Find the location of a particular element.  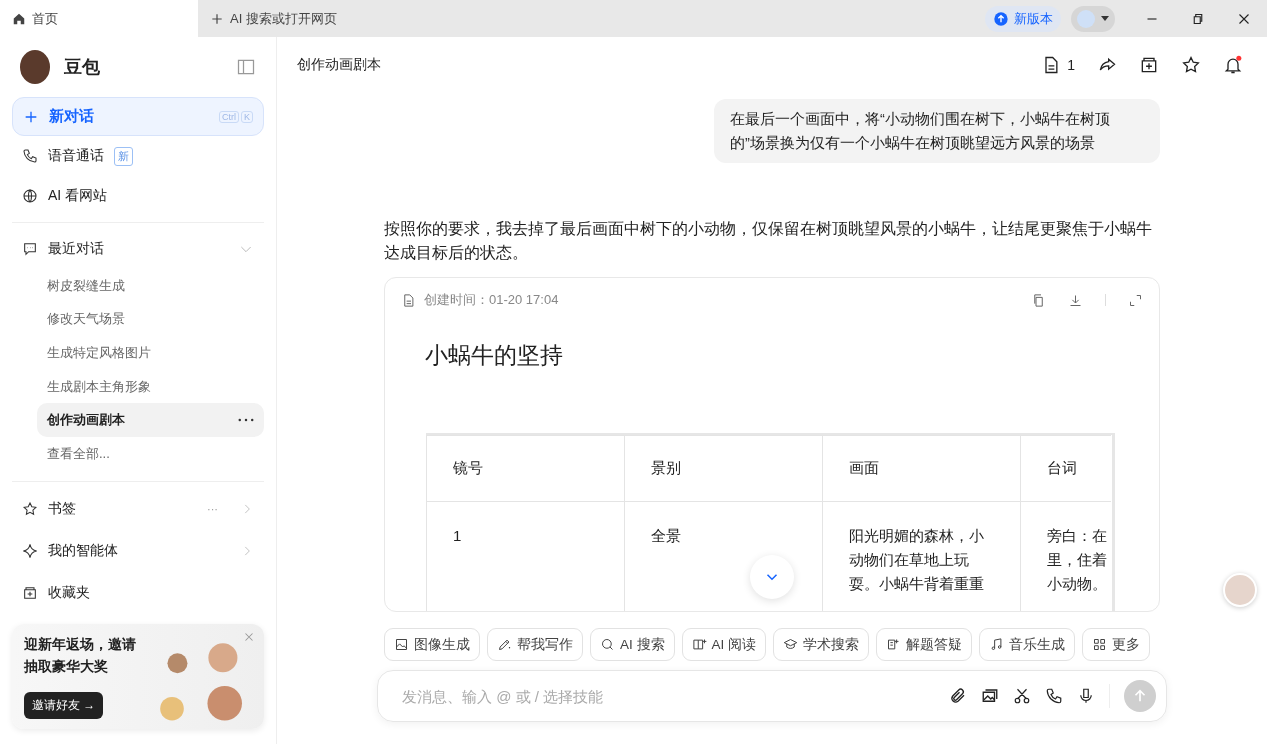

sidebar-item: 书签 ··· is located at coordinates (138, 508).